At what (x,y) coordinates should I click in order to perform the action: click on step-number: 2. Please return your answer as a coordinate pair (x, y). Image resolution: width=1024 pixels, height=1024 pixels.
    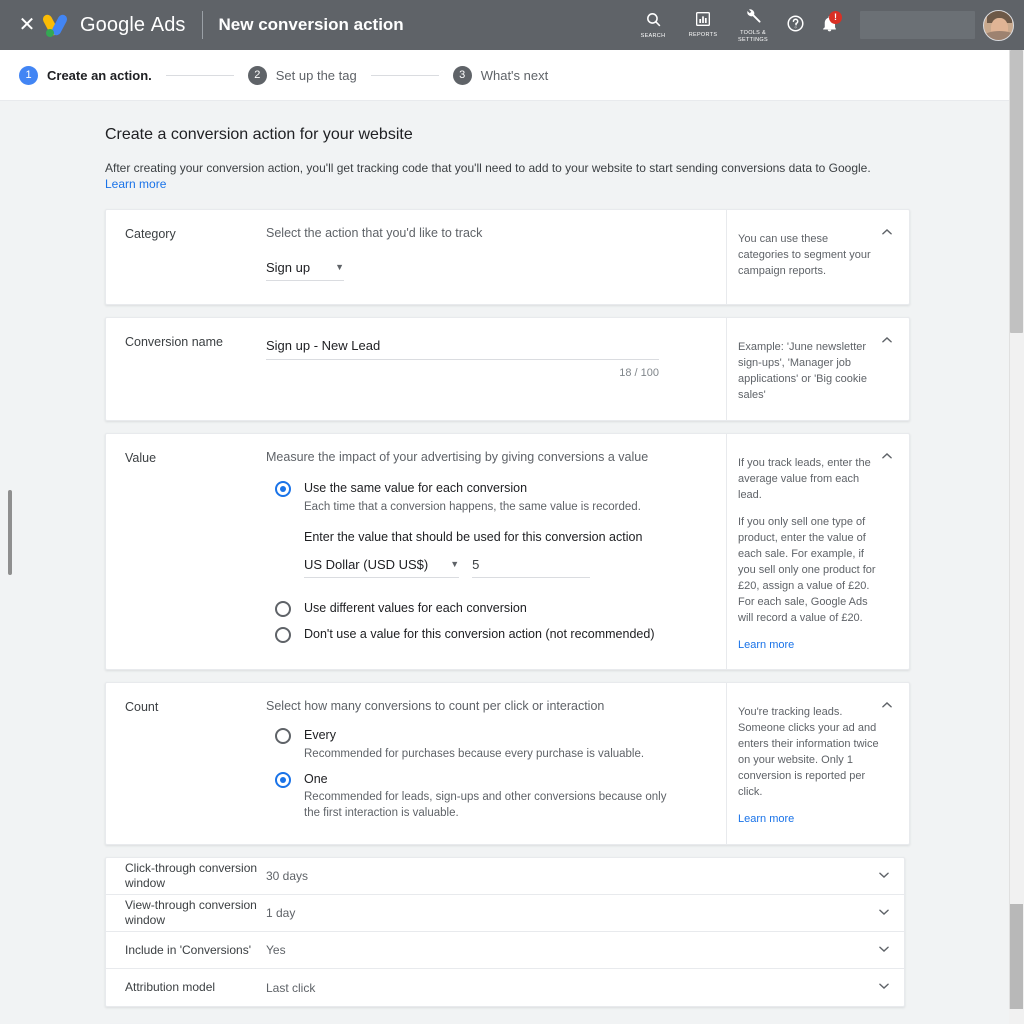
    Looking at the image, I should click on (257, 75).